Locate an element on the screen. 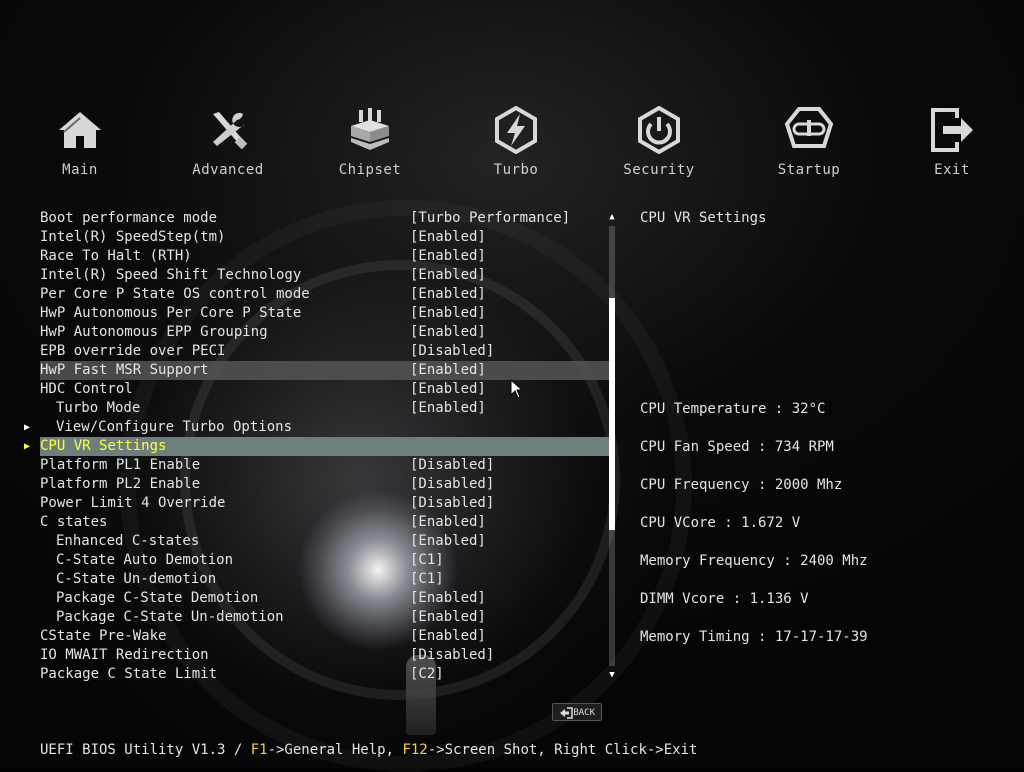 Image resolution: width=1024 pixels, height=772 pixels. setting-turbo-mode: Turbo Mode [Enabled] is located at coordinates (305, 408).